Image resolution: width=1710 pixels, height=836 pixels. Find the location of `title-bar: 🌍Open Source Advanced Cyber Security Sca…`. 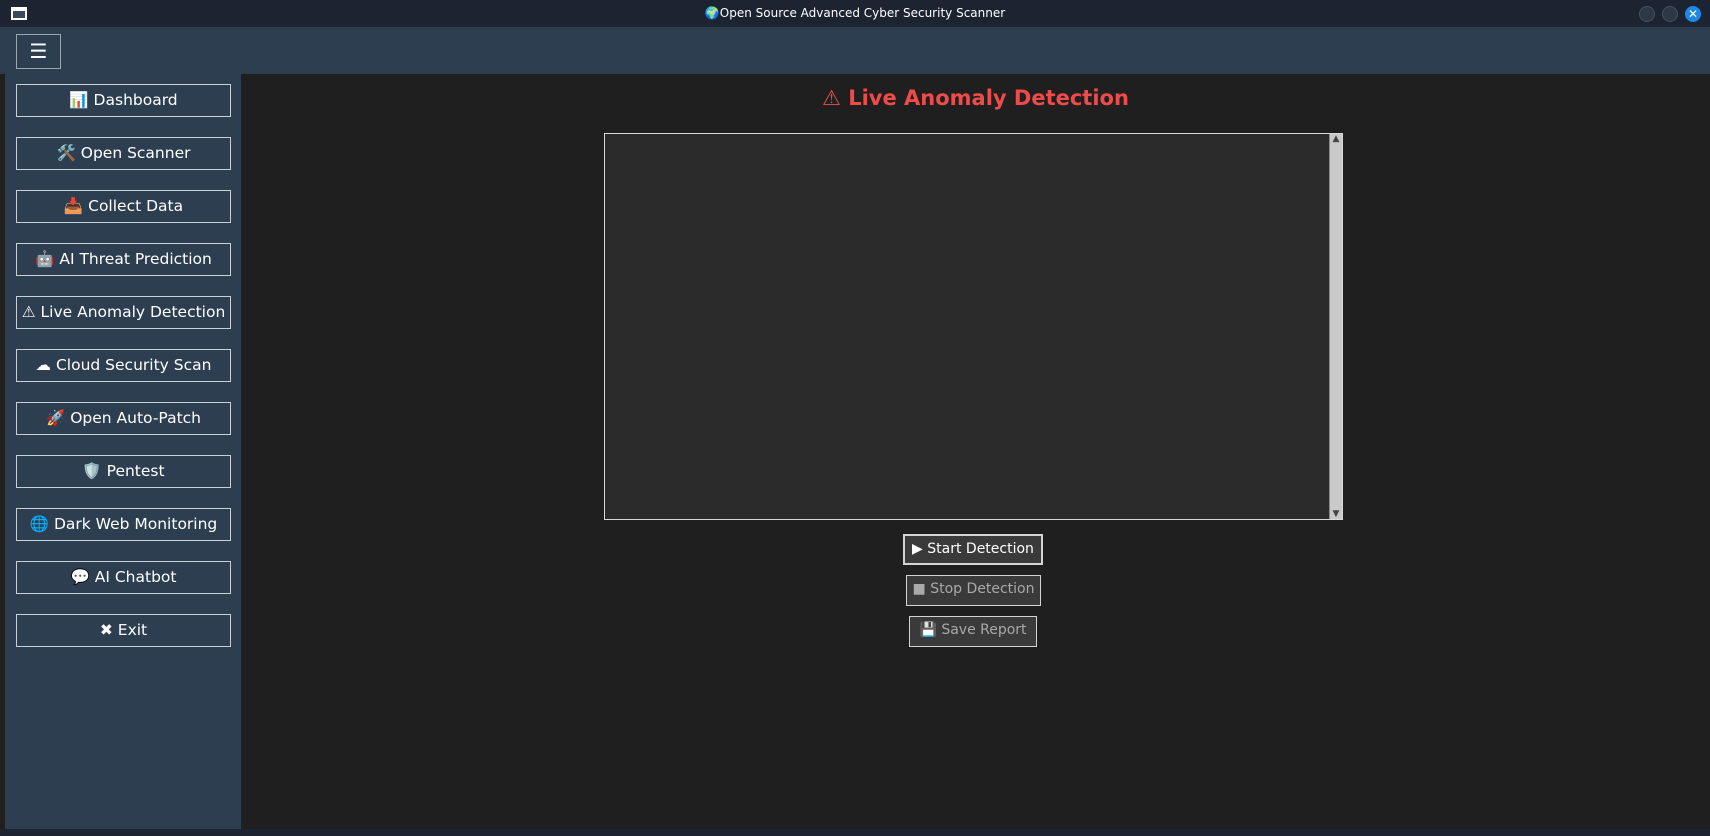

title-bar: 🌍Open Source Advanced Cyber Security Sca… is located at coordinates (855, 13).